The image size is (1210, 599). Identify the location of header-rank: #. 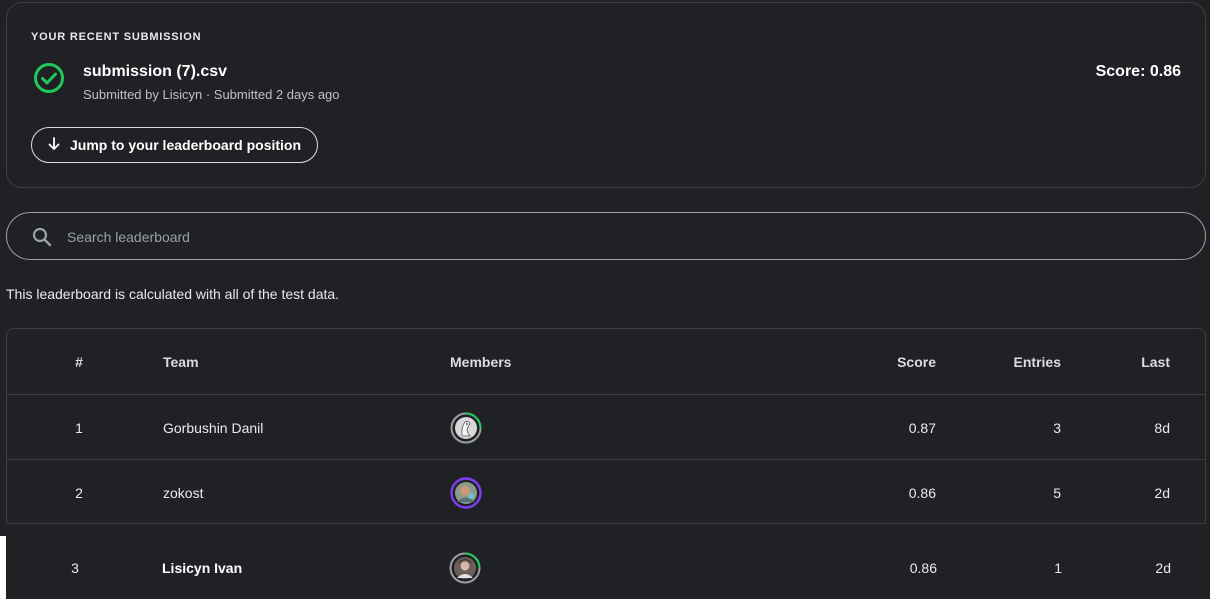
(79, 361).